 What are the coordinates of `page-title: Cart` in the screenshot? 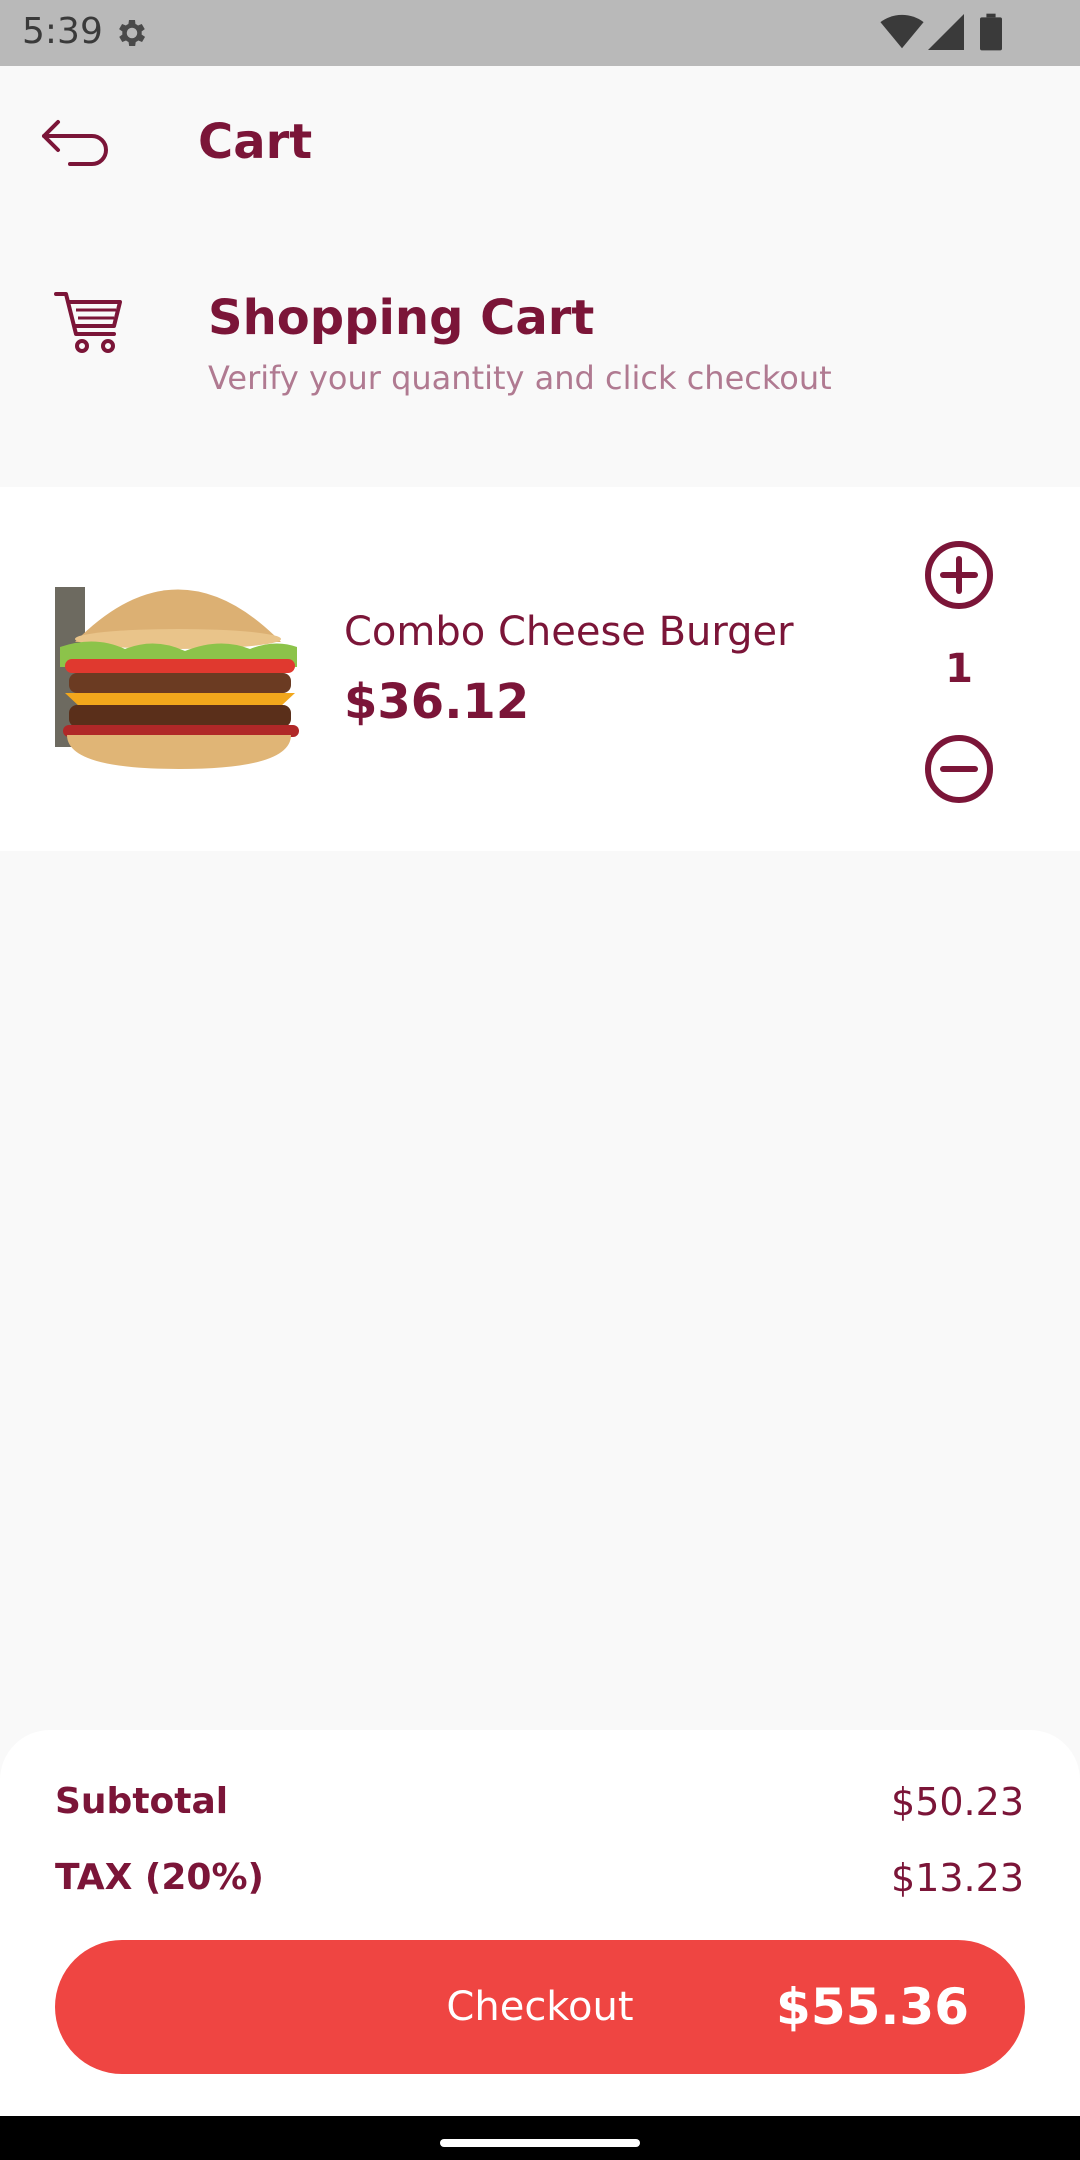 It's located at (255, 142).